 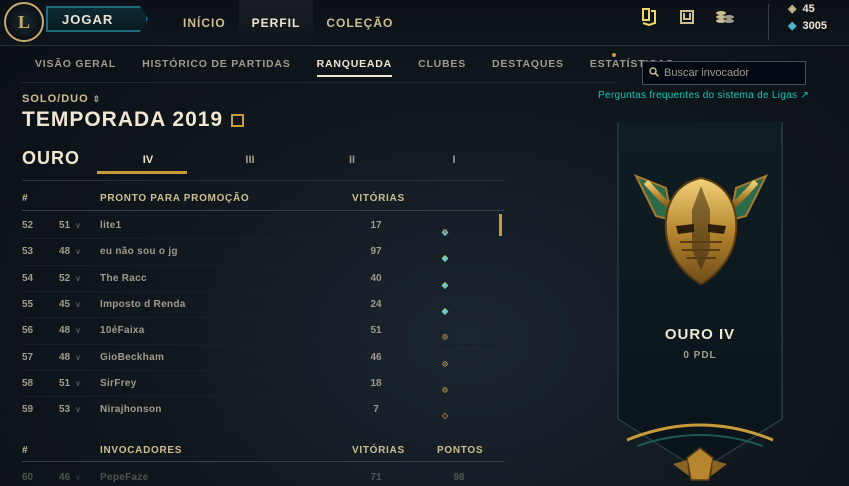 I want to click on row-wins: 17, so click(x=376, y=225).